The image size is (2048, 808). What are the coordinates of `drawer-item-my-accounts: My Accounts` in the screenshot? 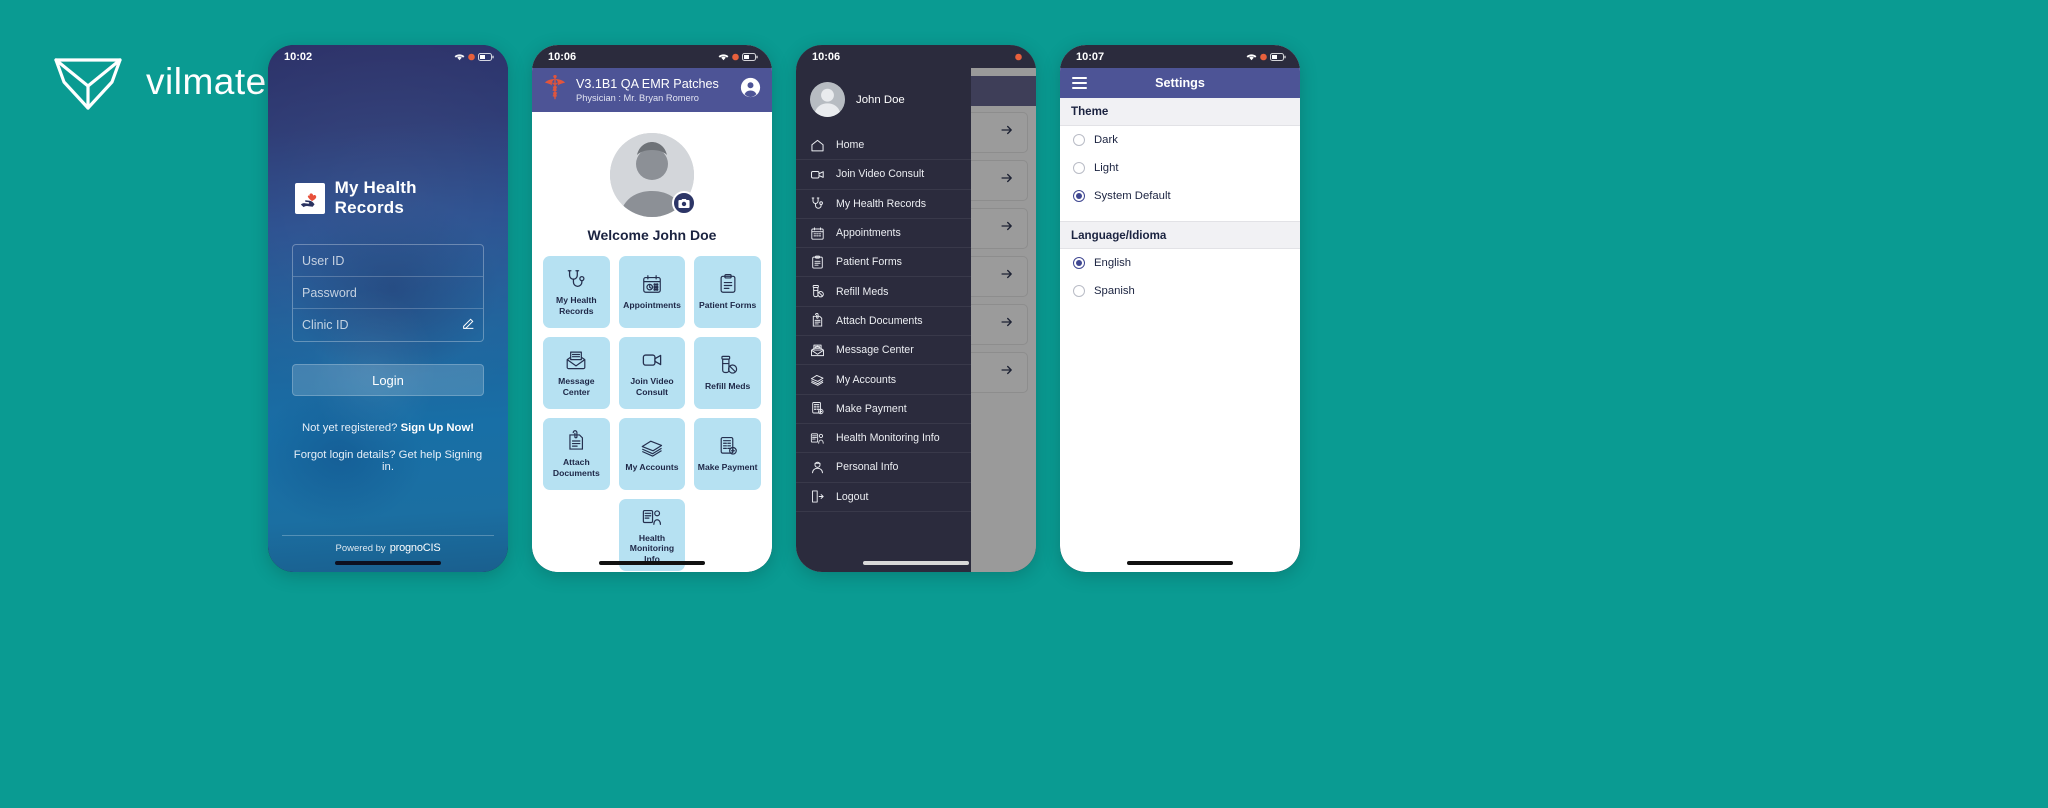 It's located at (883, 380).